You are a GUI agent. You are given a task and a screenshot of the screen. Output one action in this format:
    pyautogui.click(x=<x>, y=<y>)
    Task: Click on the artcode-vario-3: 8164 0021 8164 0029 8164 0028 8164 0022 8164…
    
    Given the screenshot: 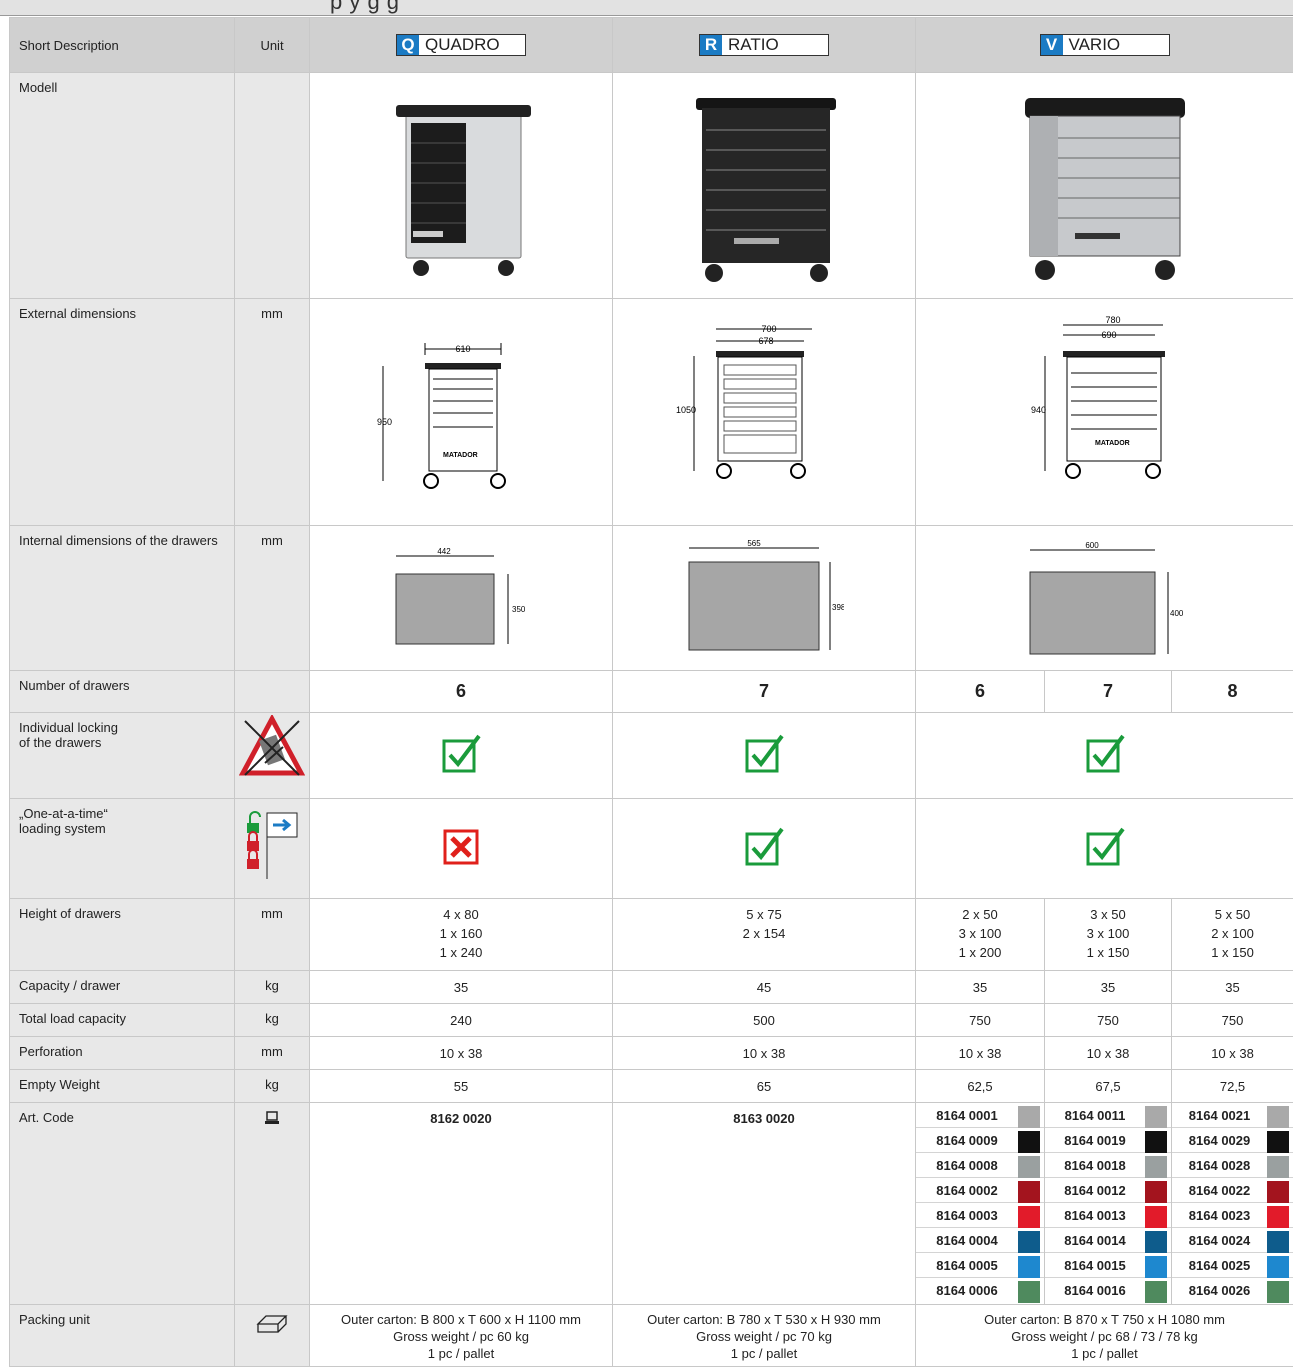 What is the action you would take?
    pyautogui.click(x=1231, y=1203)
    